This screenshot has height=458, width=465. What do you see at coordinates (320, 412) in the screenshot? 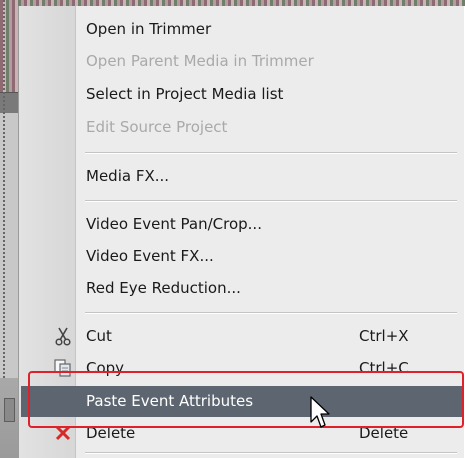
I see `mouse-cursor-icon` at bounding box center [320, 412].